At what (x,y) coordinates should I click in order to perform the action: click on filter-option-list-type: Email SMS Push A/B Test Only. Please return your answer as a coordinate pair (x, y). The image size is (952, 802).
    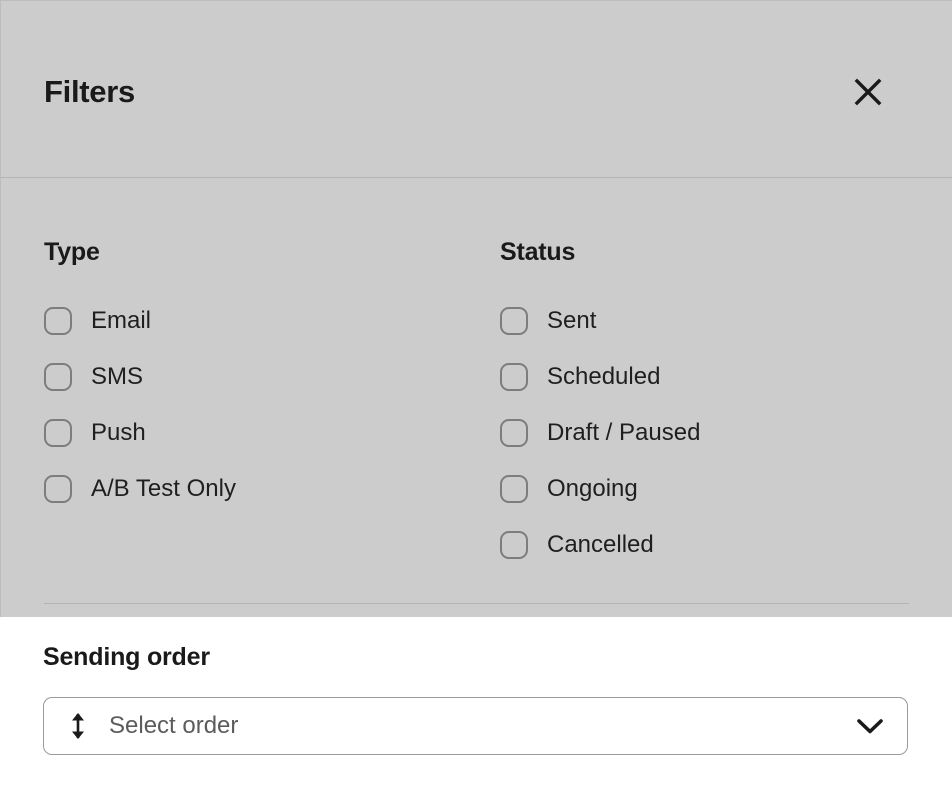
    Looking at the image, I should click on (140, 405).